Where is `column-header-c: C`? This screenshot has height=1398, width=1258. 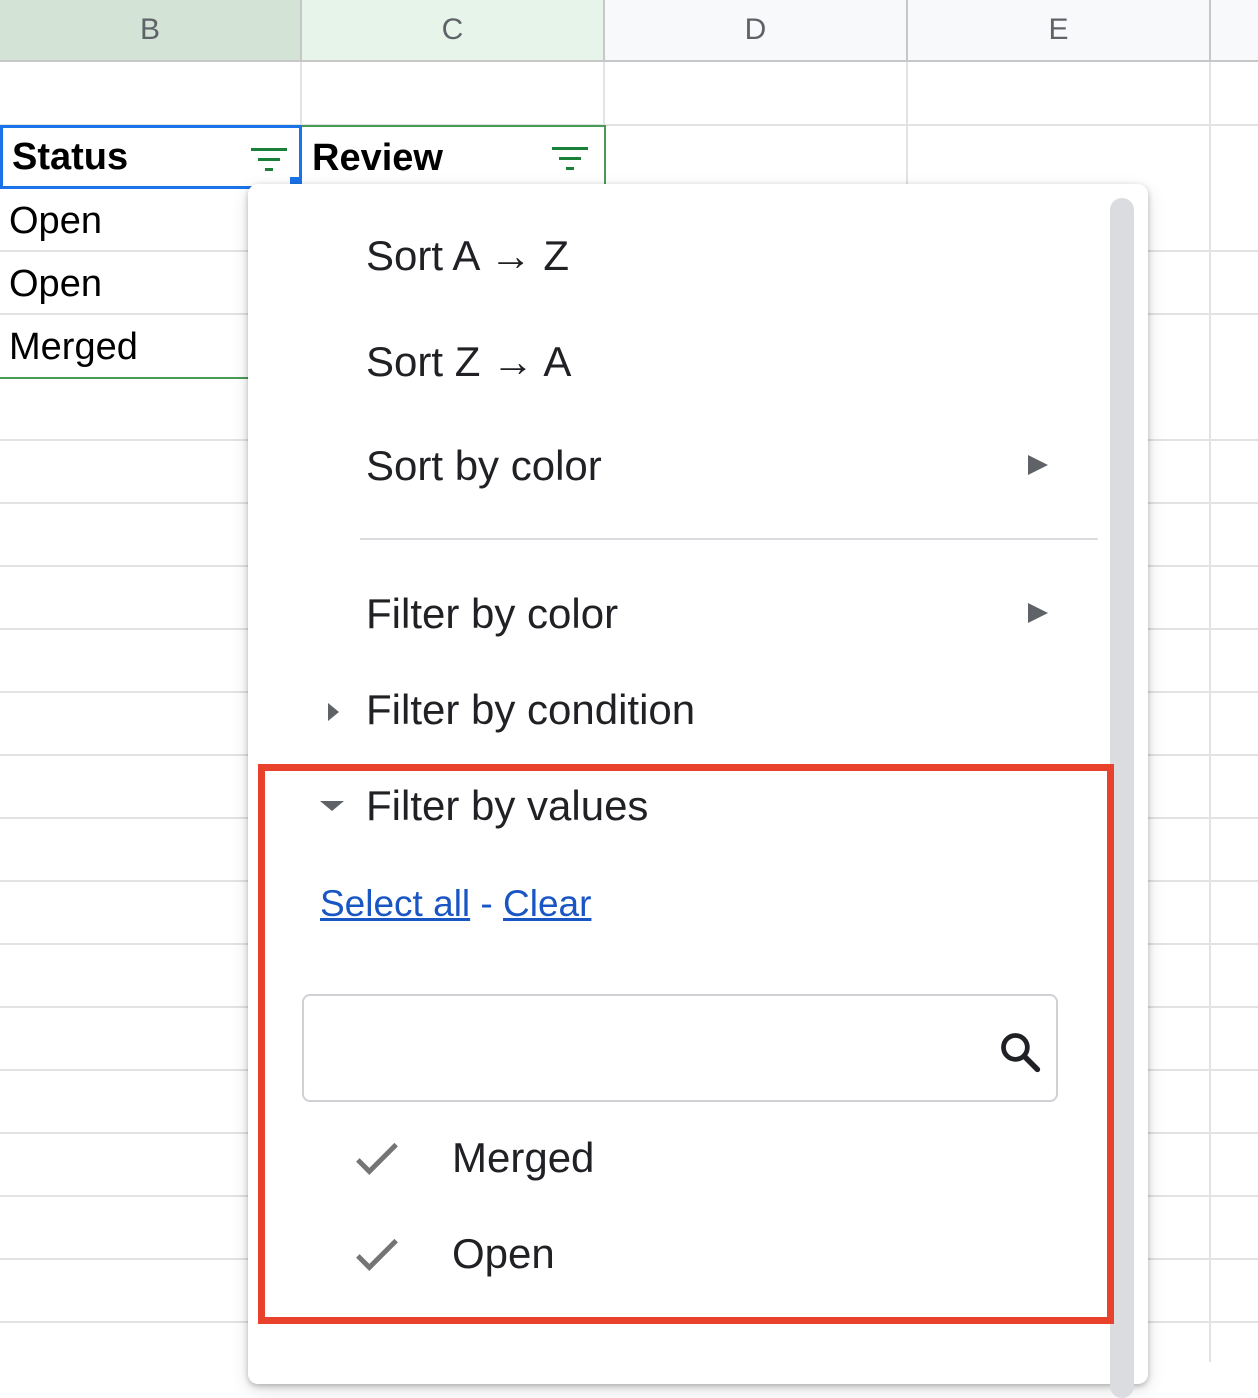
column-header-c: C is located at coordinates (453, 31).